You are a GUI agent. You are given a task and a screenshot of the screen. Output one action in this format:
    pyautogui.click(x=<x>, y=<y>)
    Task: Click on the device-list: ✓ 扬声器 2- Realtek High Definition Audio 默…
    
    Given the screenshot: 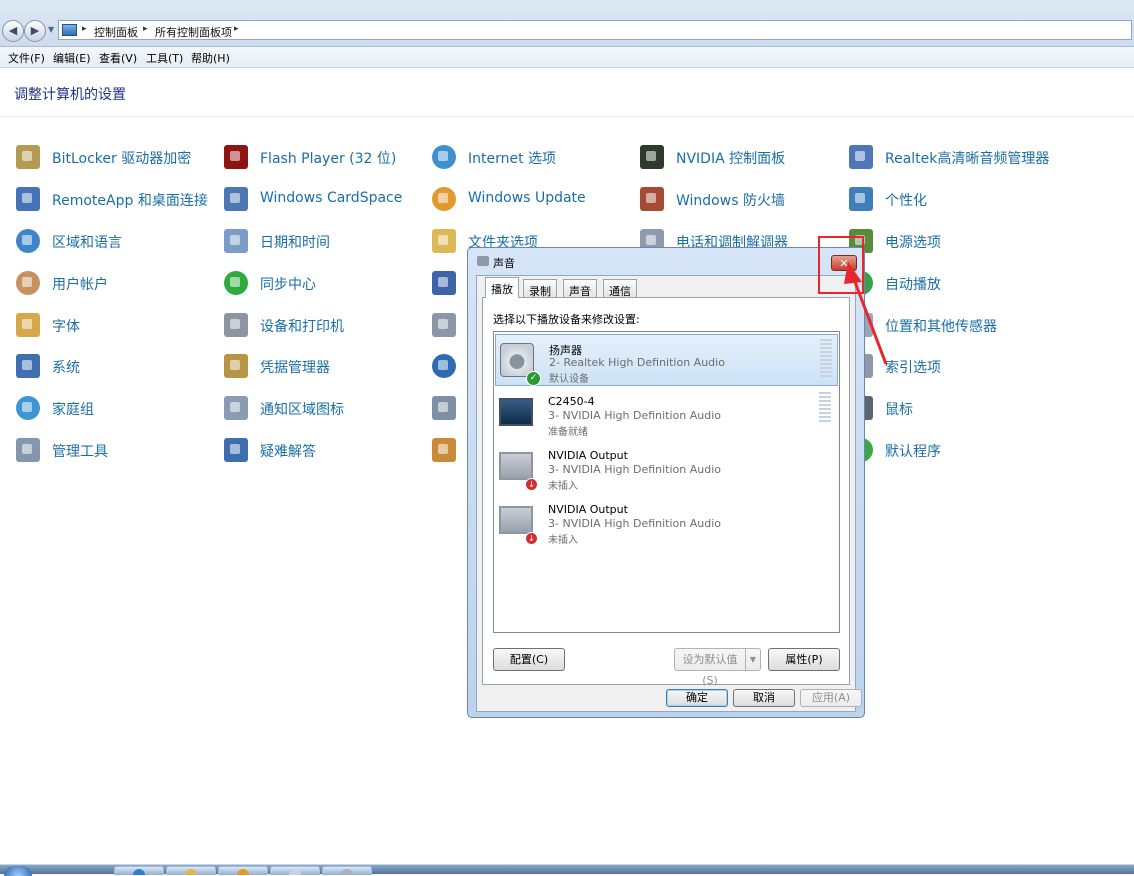 What is the action you would take?
    pyautogui.click(x=666, y=482)
    